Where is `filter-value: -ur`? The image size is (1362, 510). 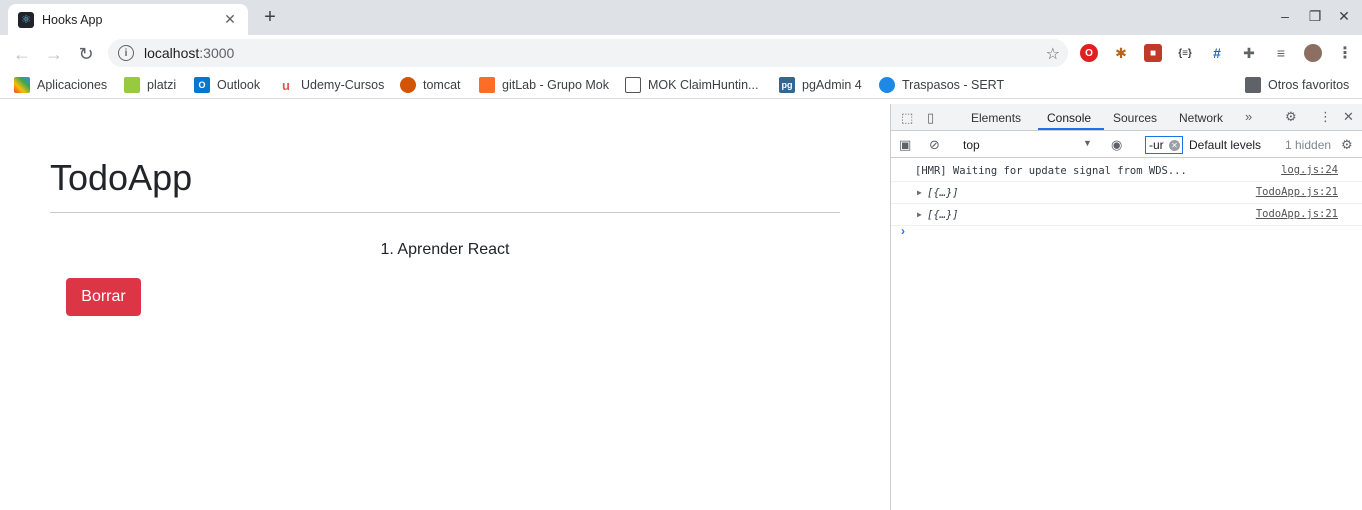
filter-value: -ur is located at coordinates (1156, 145).